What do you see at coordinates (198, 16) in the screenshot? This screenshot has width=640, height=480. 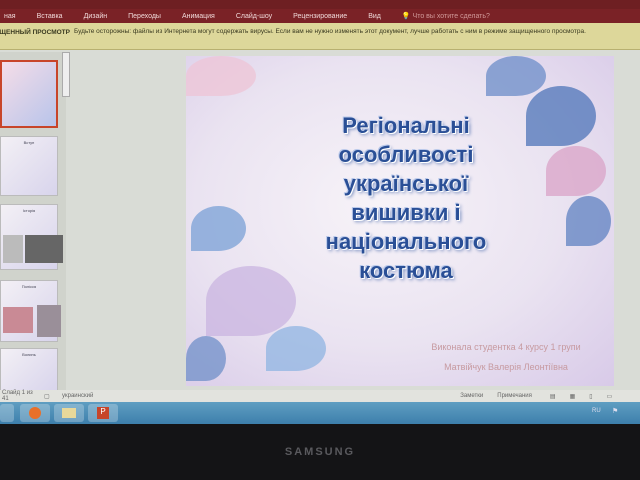 I see `tab-animations: Анимация` at bounding box center [198, 16].